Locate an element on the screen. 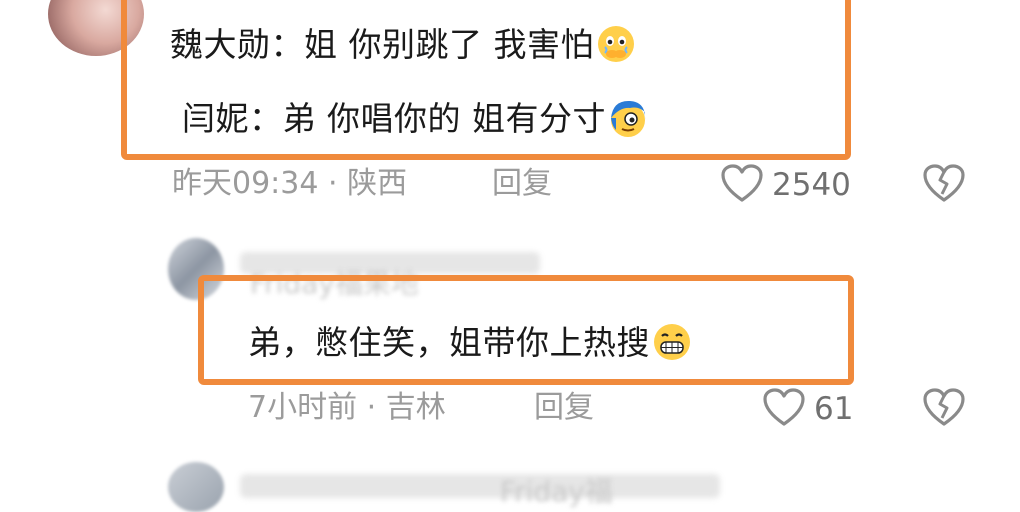 This screenshot has width=1020, height=512. comment-line: 闫妮：弟 你唱你的 姐有分寸 is located at coordinates (415, 118).